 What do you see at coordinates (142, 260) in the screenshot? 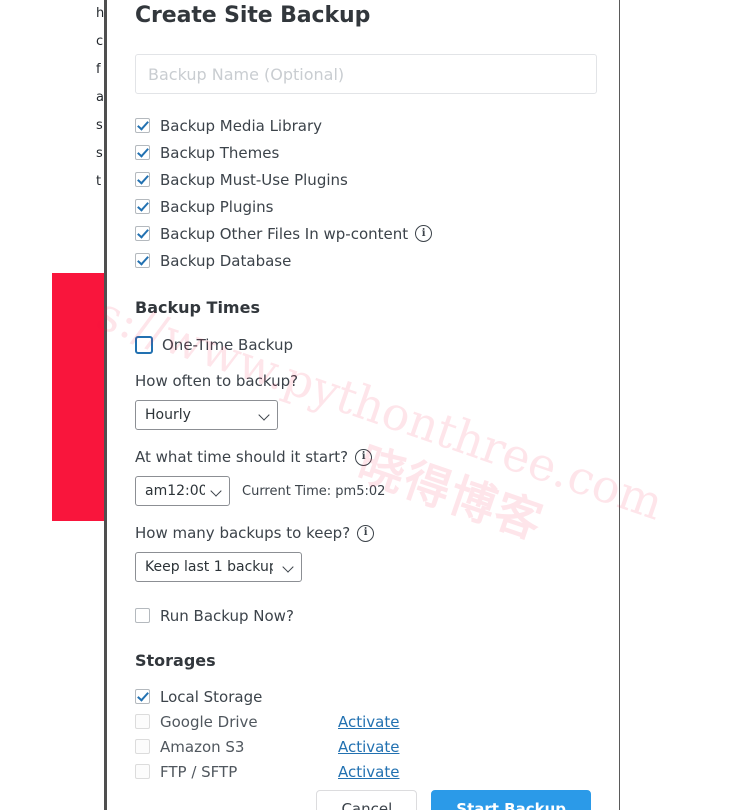
I see `checkbox-database` at bounding box center [142, 260].